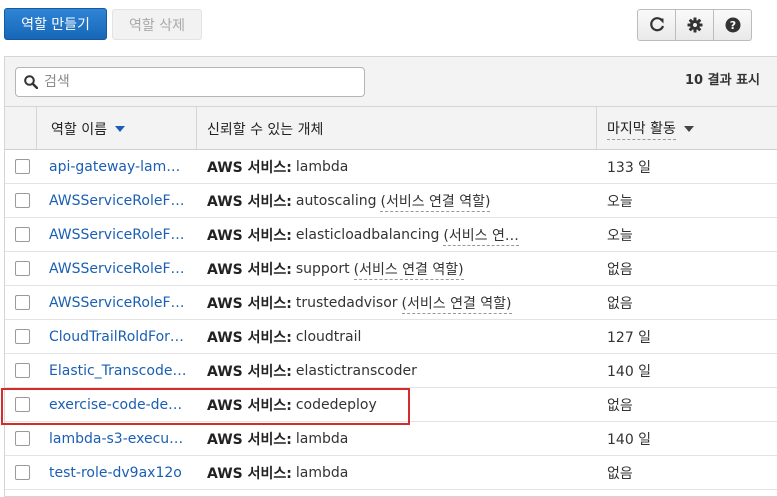 This screenshot has height=497, width=777. What do you see at coordinates (629, 337) in the screenshot?
I see `last-activity: 127 일` at bounding box center [629, 337].